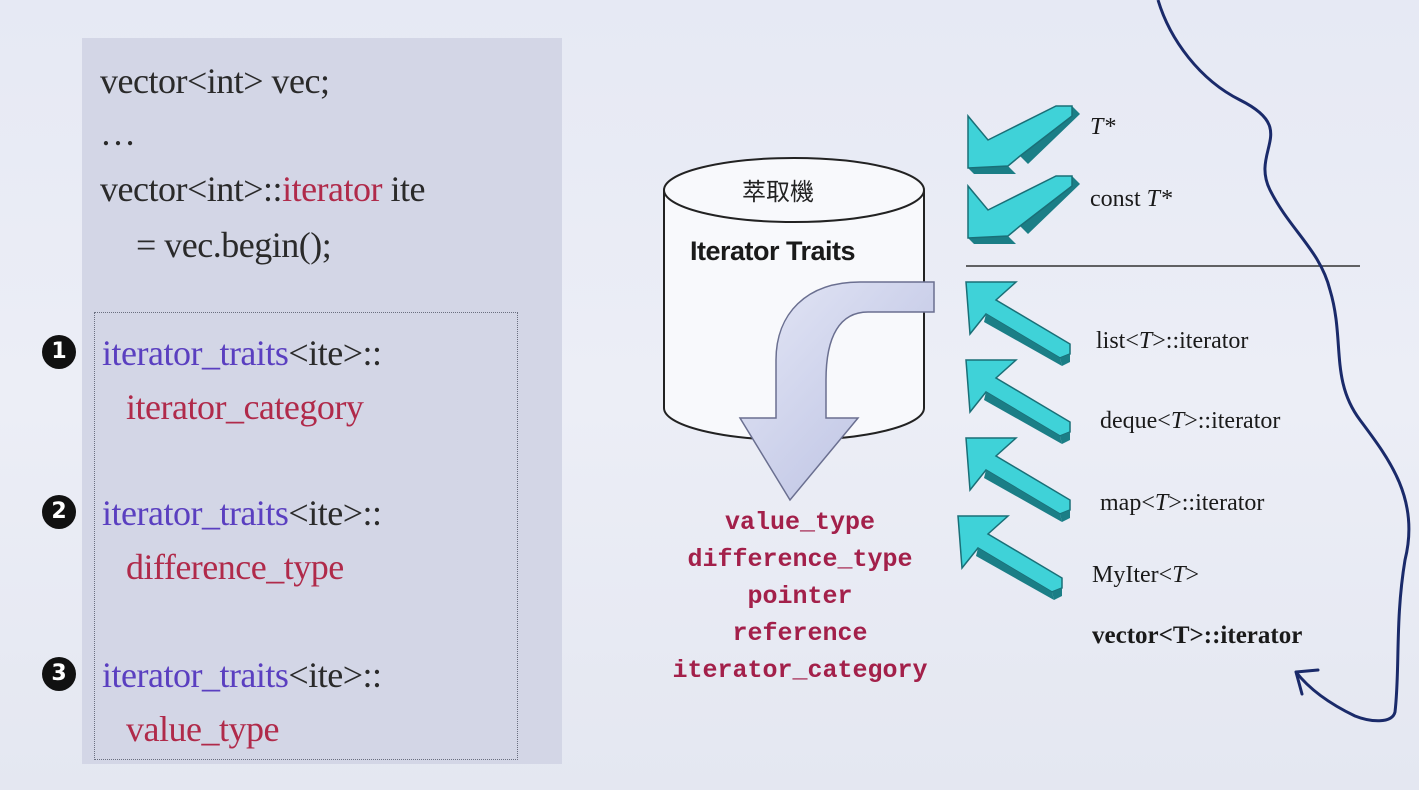 This screenshot has width=1419, height=790. What do you see at coordinates (1018, 402) in the screenshot?
I see `arrow-deque-iter` at bounding box center [1018, 402].